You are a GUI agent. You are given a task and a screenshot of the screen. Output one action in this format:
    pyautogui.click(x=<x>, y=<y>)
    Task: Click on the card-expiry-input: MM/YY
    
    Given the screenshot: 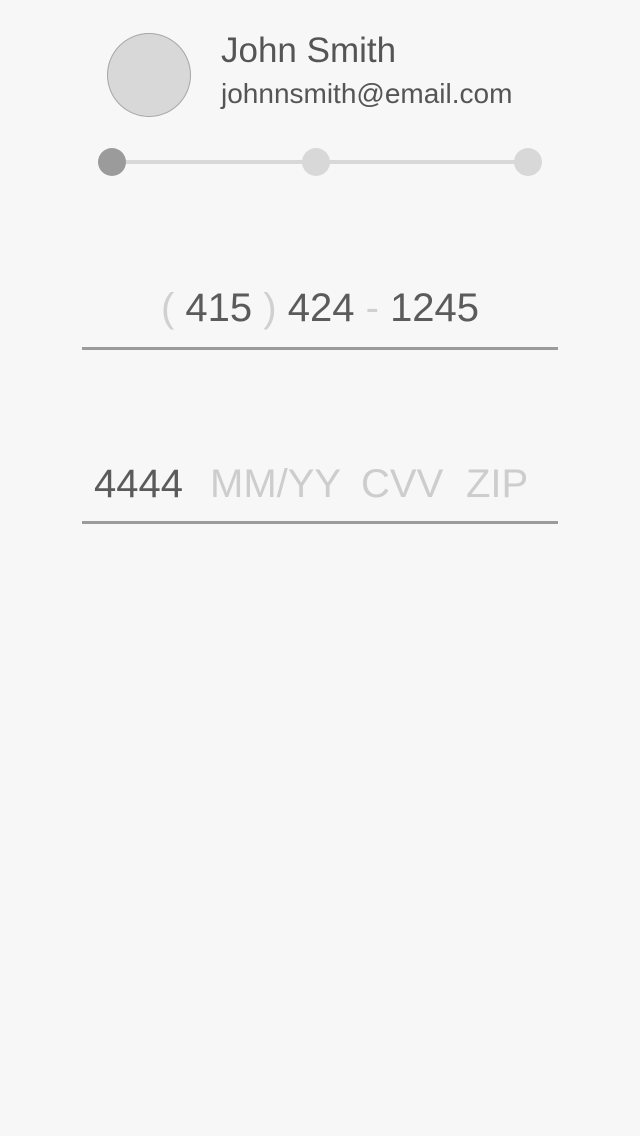 What is the action you would take?
    pyautogui.click(x=275, y=484)
    